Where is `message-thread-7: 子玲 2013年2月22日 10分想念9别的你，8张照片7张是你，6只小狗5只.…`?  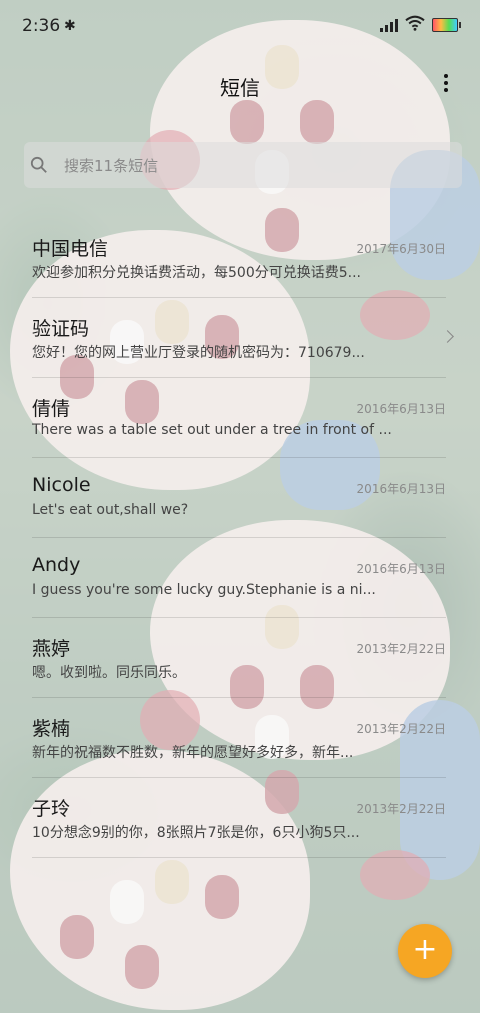
message-thread-7: 子玲 2013年2月22日 10分想念9别的你，8张照片7张是你，6只小狗5只.… is located at coordinates (239, 818).